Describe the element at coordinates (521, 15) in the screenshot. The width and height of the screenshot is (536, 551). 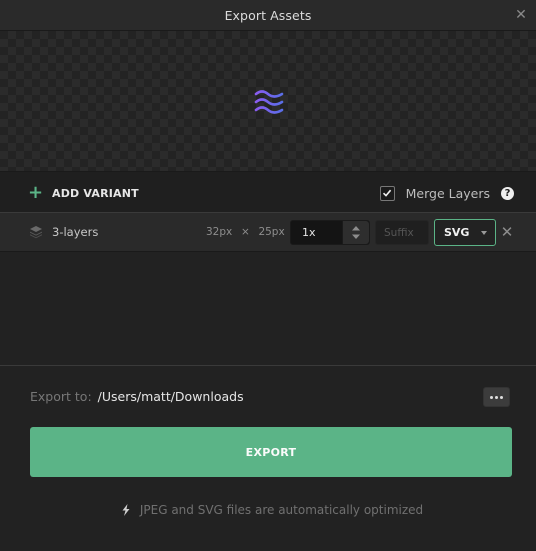
I see `close-icon: ✕` at that location.